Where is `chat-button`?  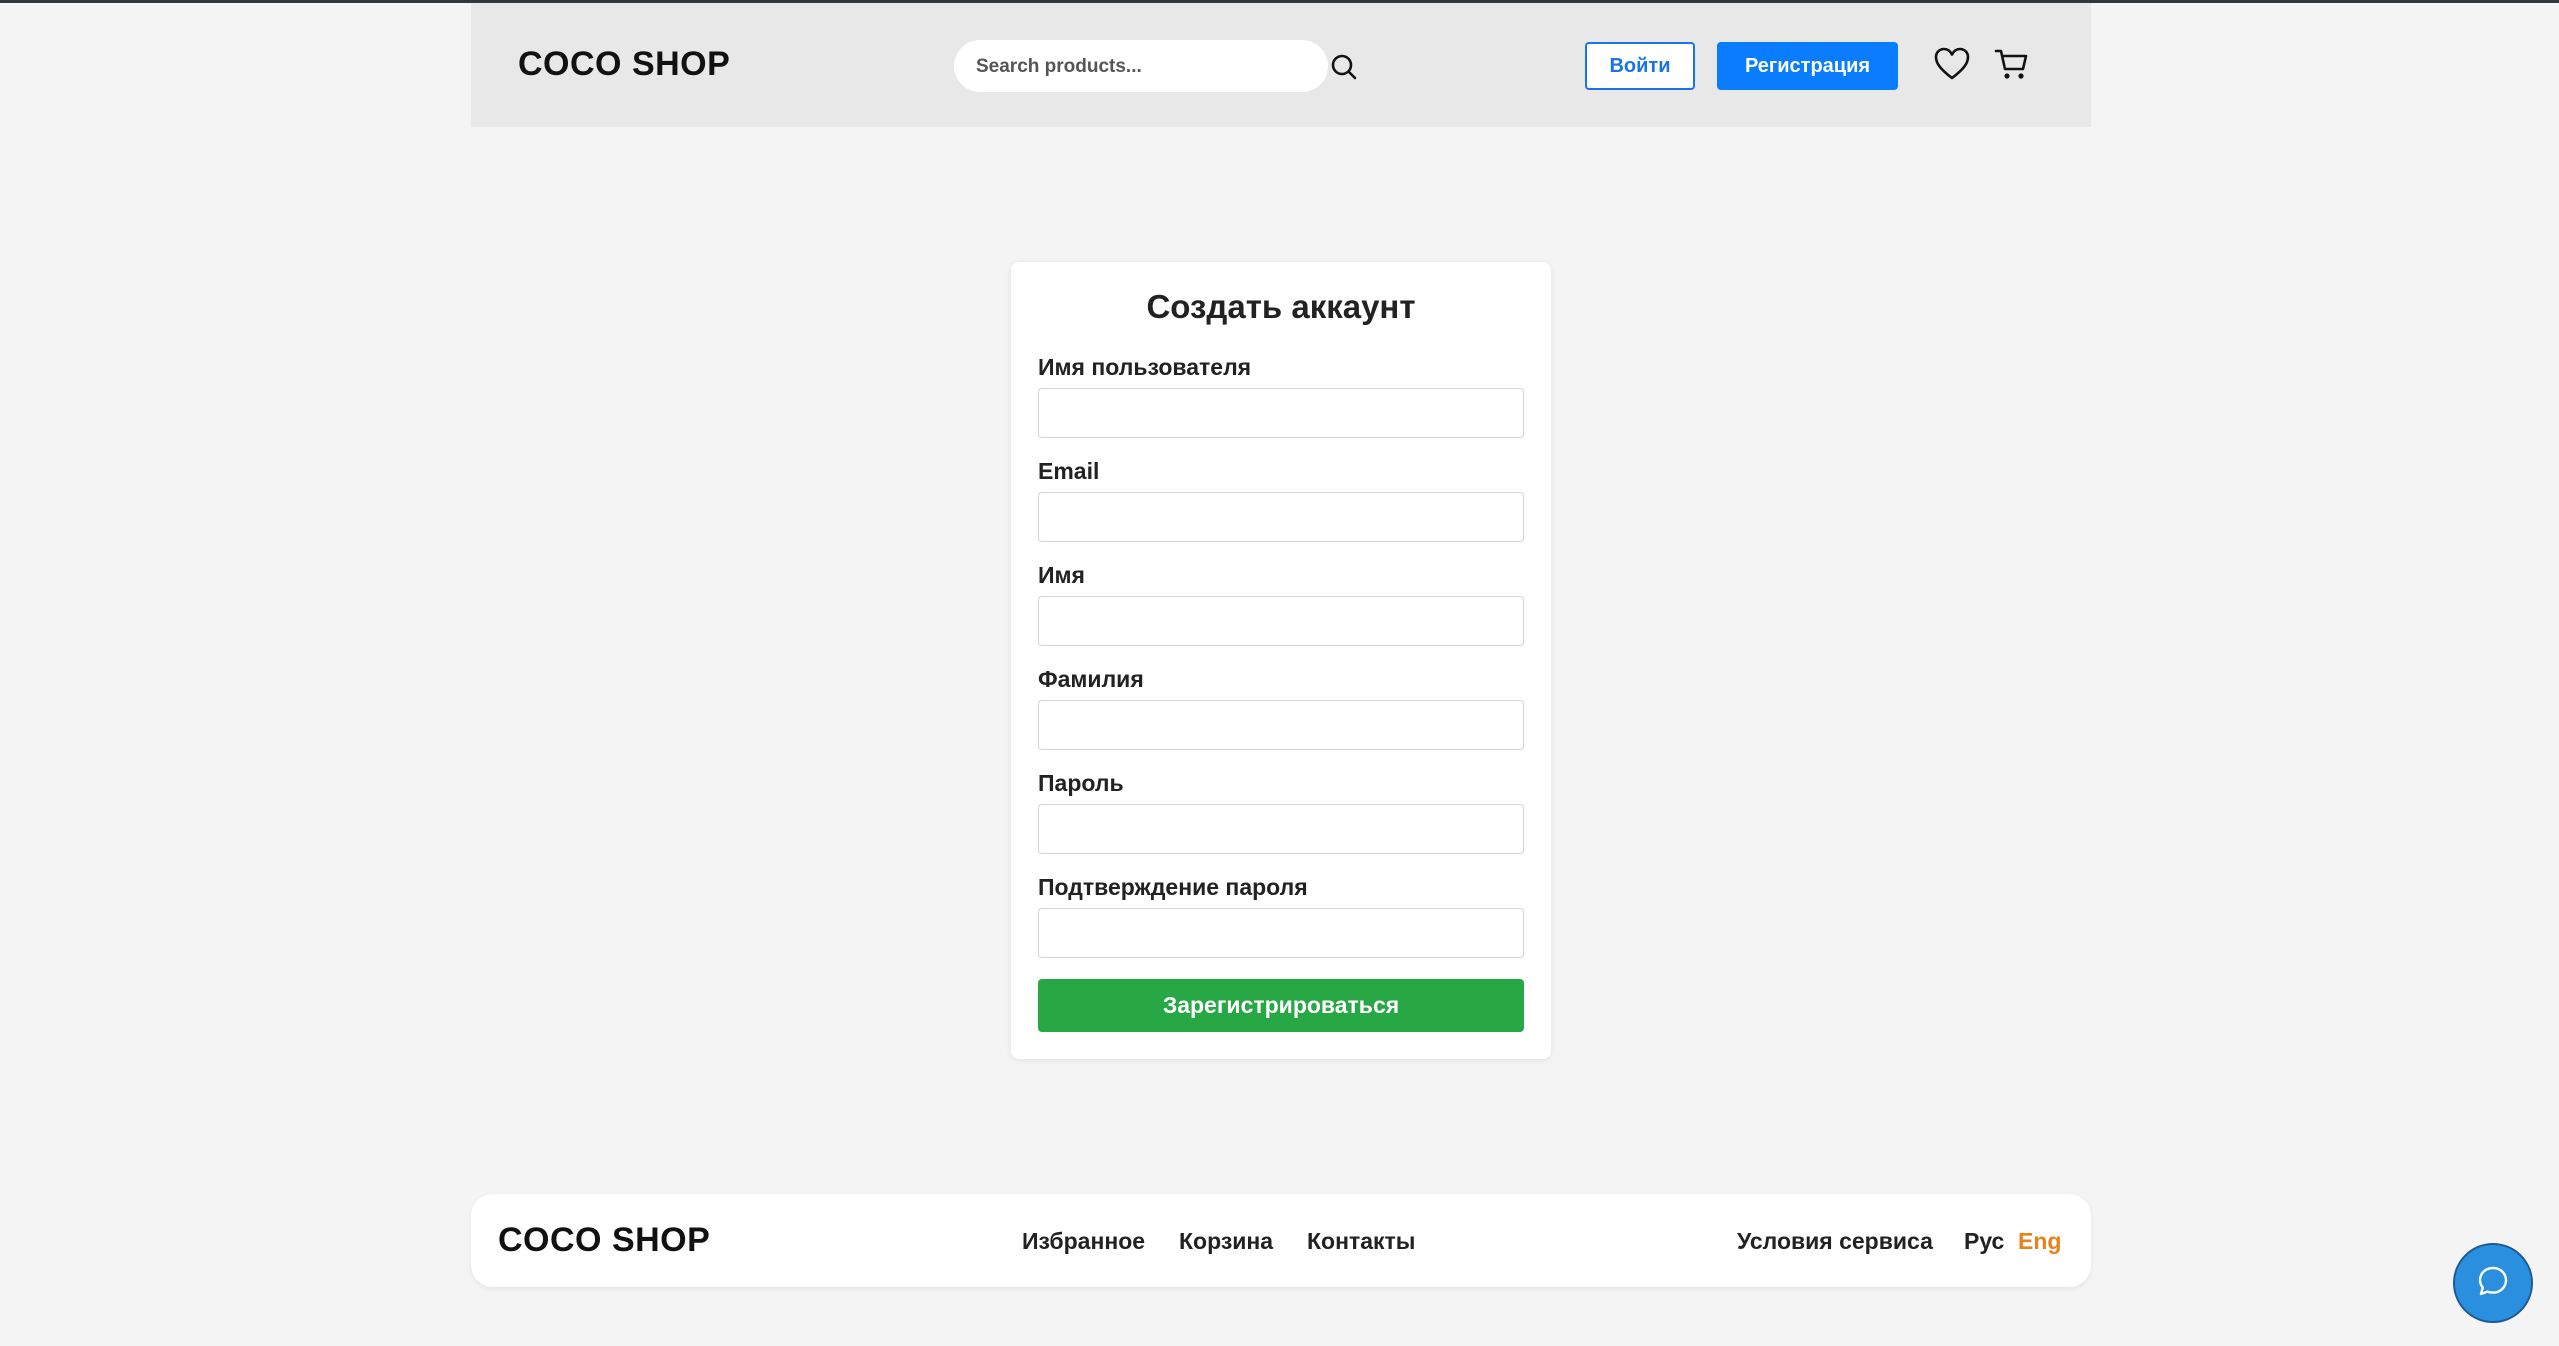 chat-button is located at coordinates (2493, 1283).